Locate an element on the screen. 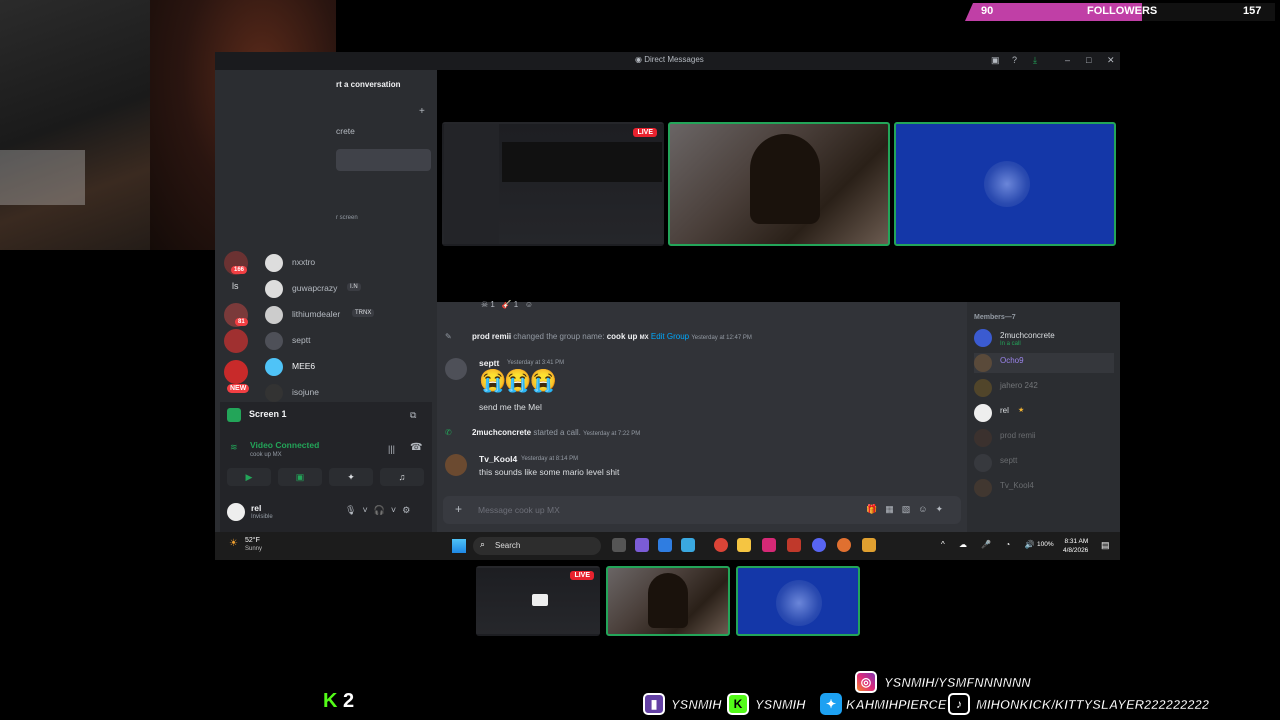  dm-name: nxxtro is located at coordinates (304, 262).